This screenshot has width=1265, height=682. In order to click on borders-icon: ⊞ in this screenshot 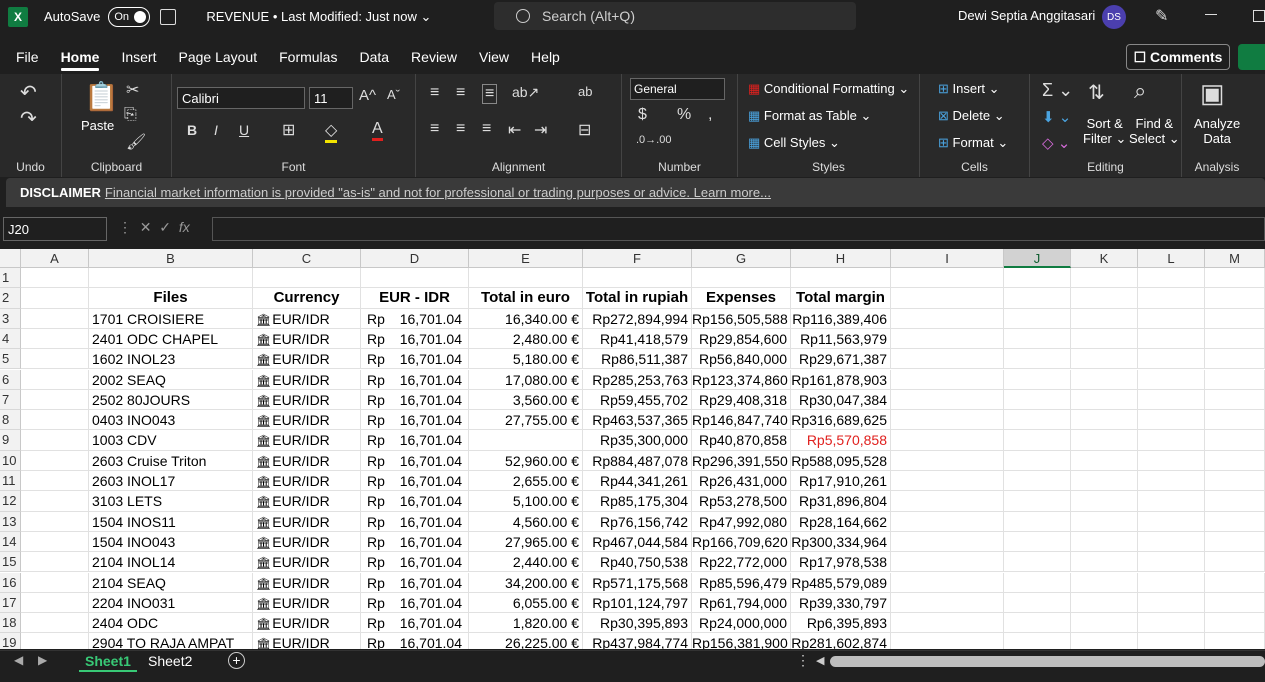, I will do `click(288, 130)`.